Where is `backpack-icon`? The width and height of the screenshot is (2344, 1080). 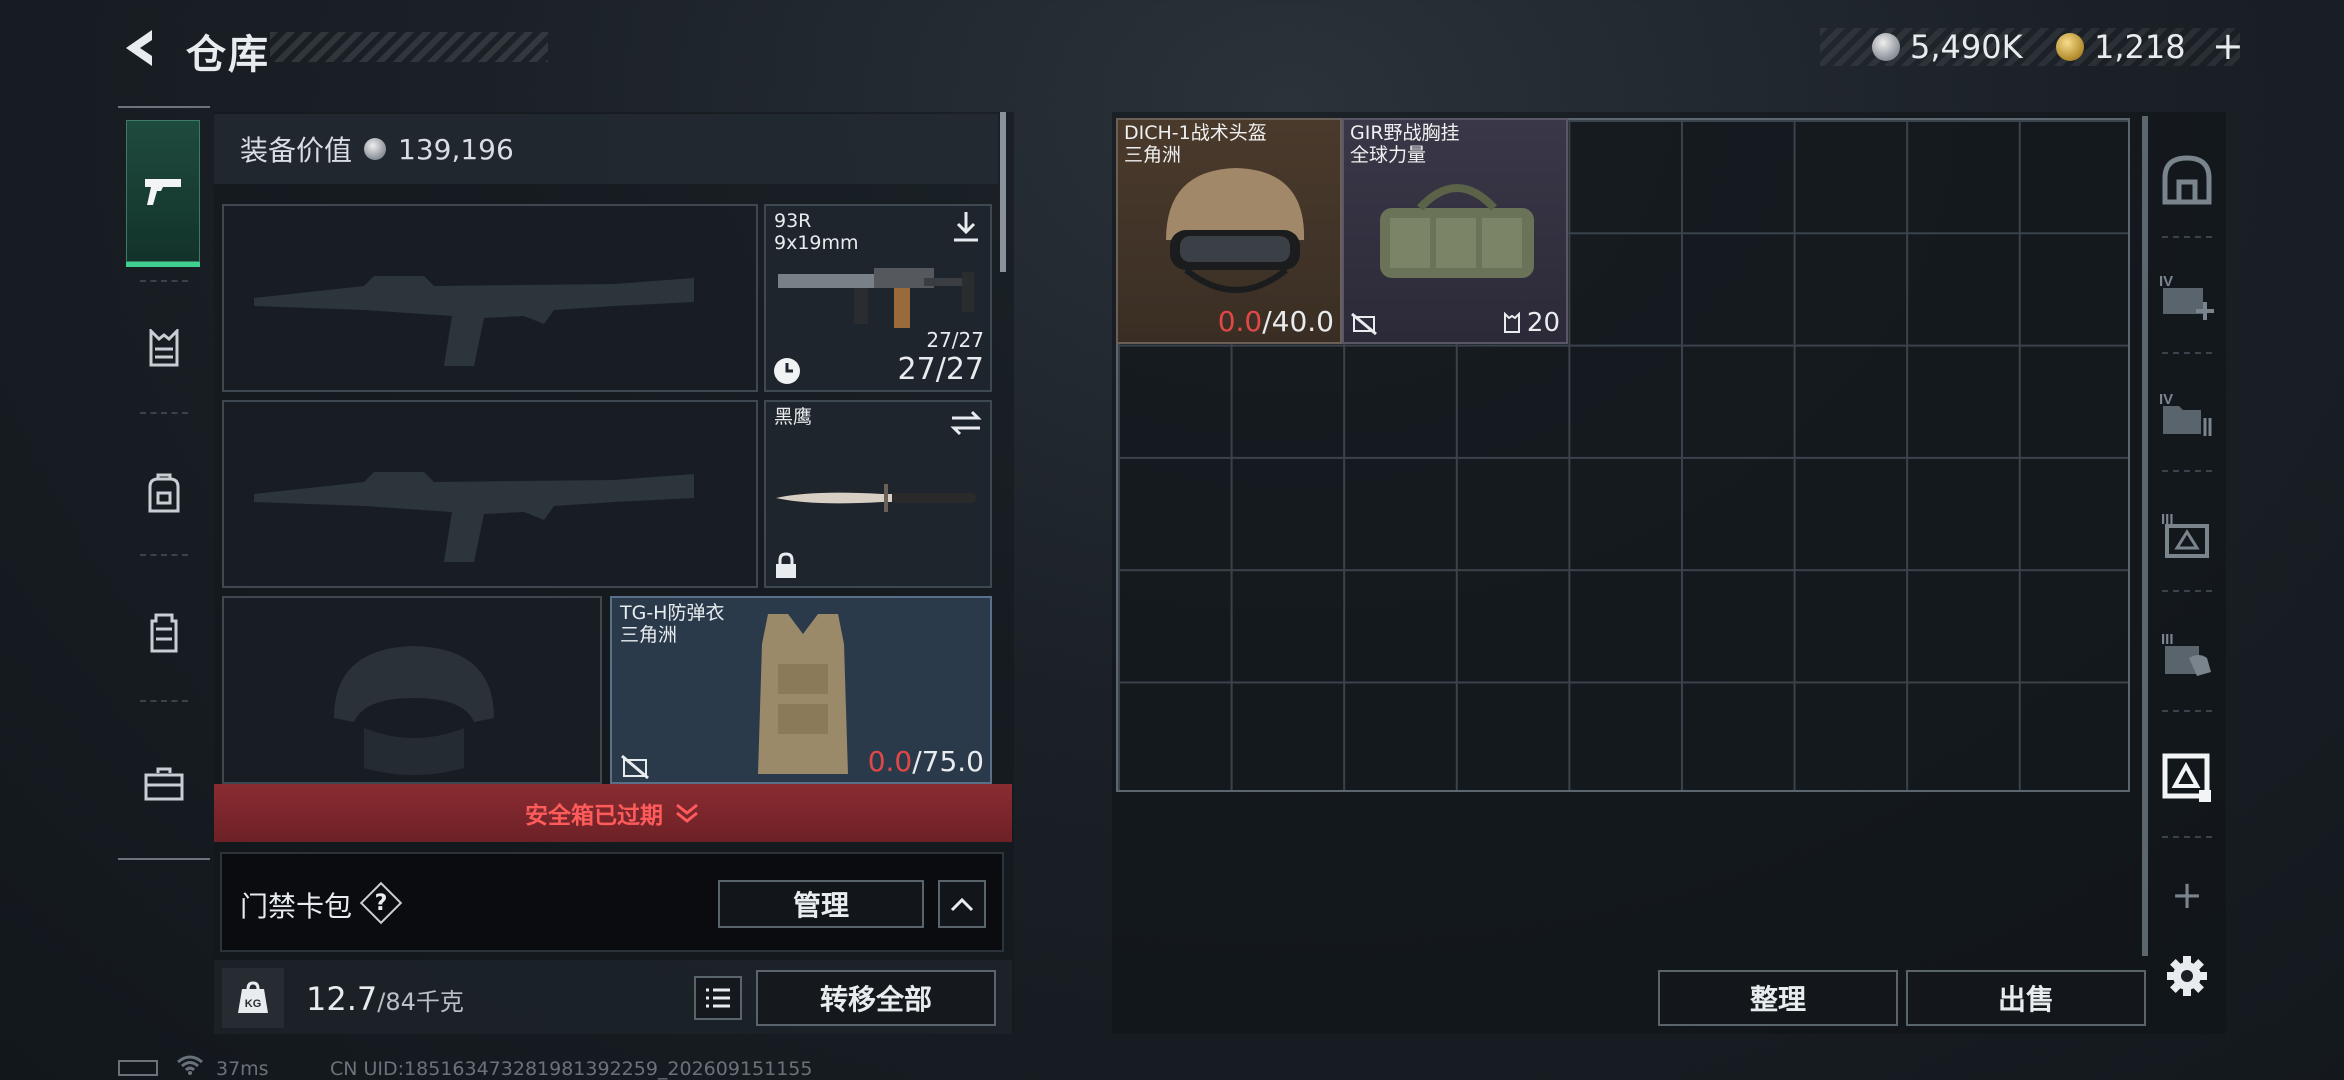
backpack-icon is located at coordinates (164, 493).